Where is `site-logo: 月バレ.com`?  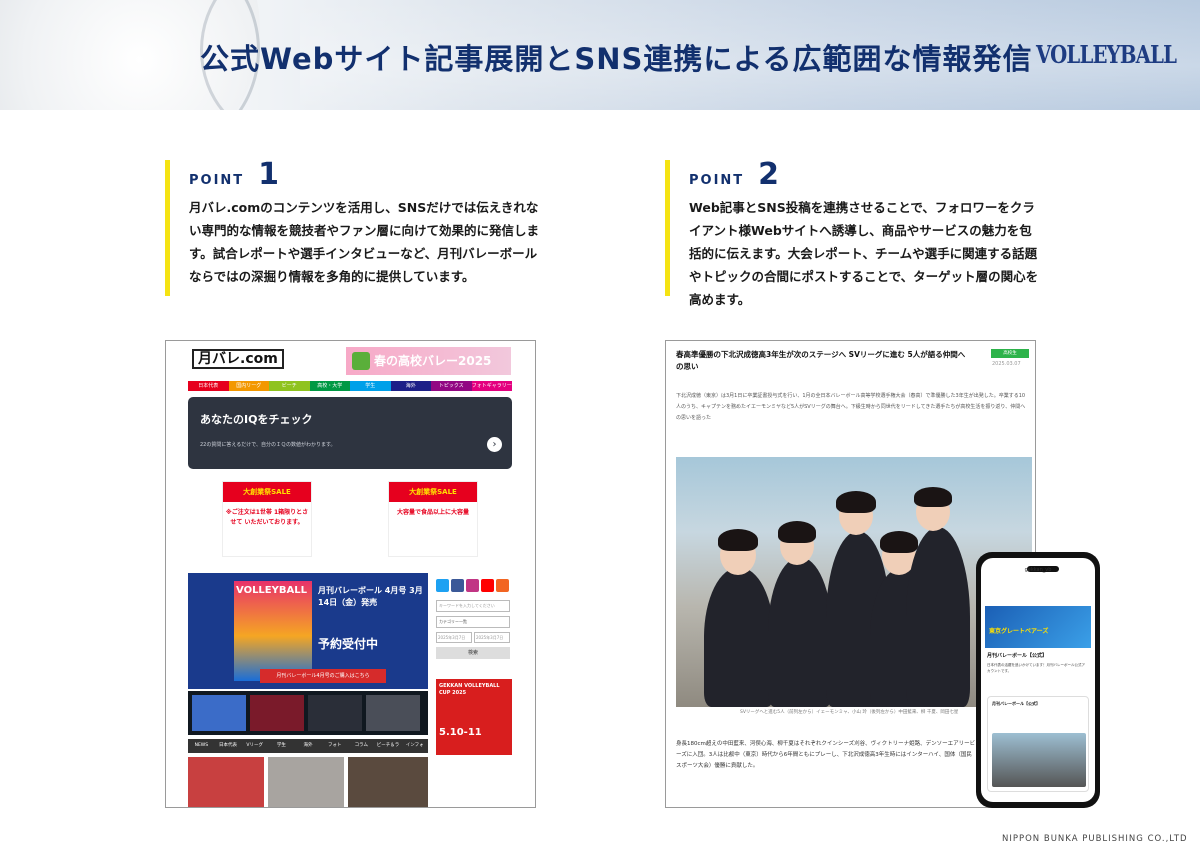
site-logo: 月バレ.com is located at coordinates (238, 359).